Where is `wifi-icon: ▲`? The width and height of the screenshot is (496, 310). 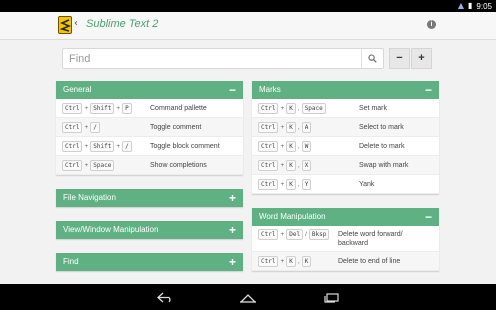 wifi-icon: ▲ is located at coordinates (461, 5).